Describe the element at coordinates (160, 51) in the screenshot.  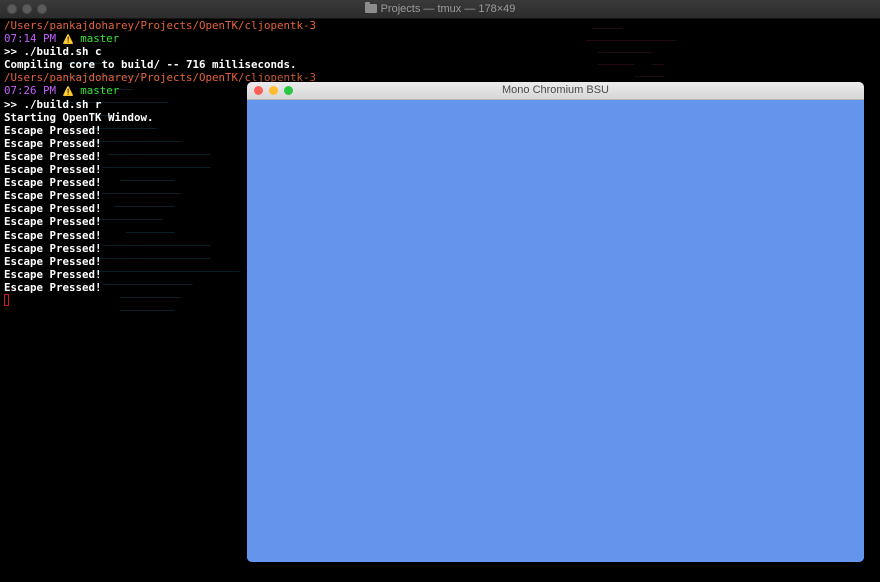
I see `terminal-line: >> ./build.sh c` at that location.